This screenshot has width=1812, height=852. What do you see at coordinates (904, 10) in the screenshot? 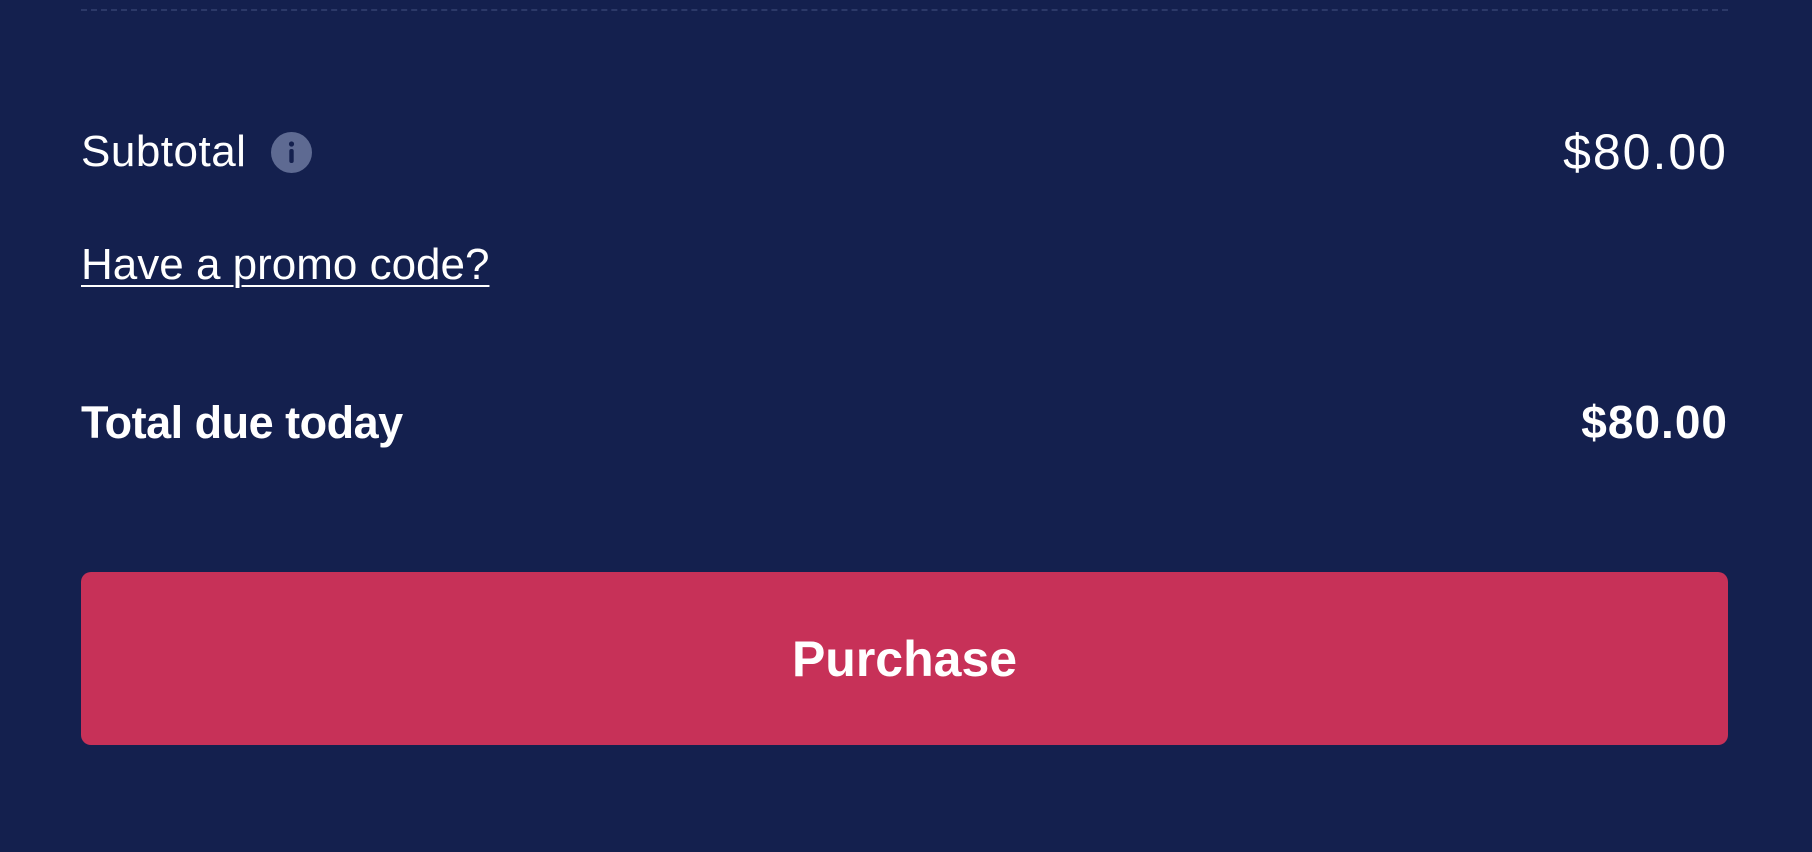
I see `dashed-divider` at bounding box center [904, 10].